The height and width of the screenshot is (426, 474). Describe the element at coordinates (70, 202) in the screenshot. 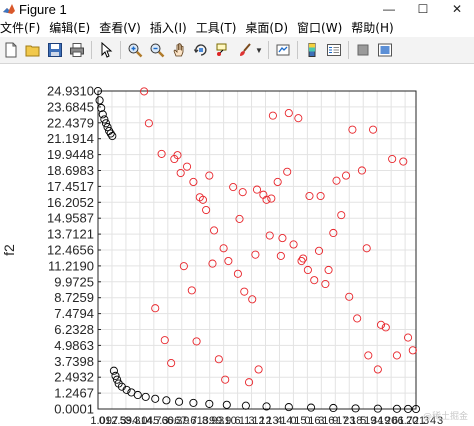

I see `y-tick-label: 16.2052` at that location.